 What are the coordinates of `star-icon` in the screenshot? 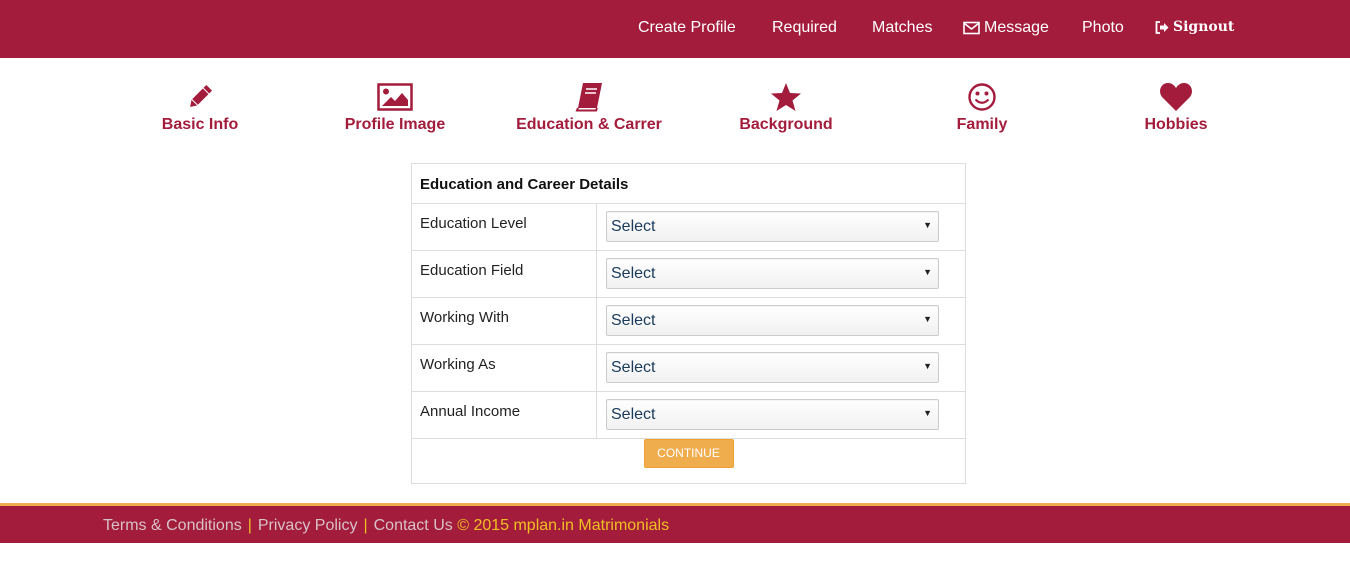 It's located at (786, 97).